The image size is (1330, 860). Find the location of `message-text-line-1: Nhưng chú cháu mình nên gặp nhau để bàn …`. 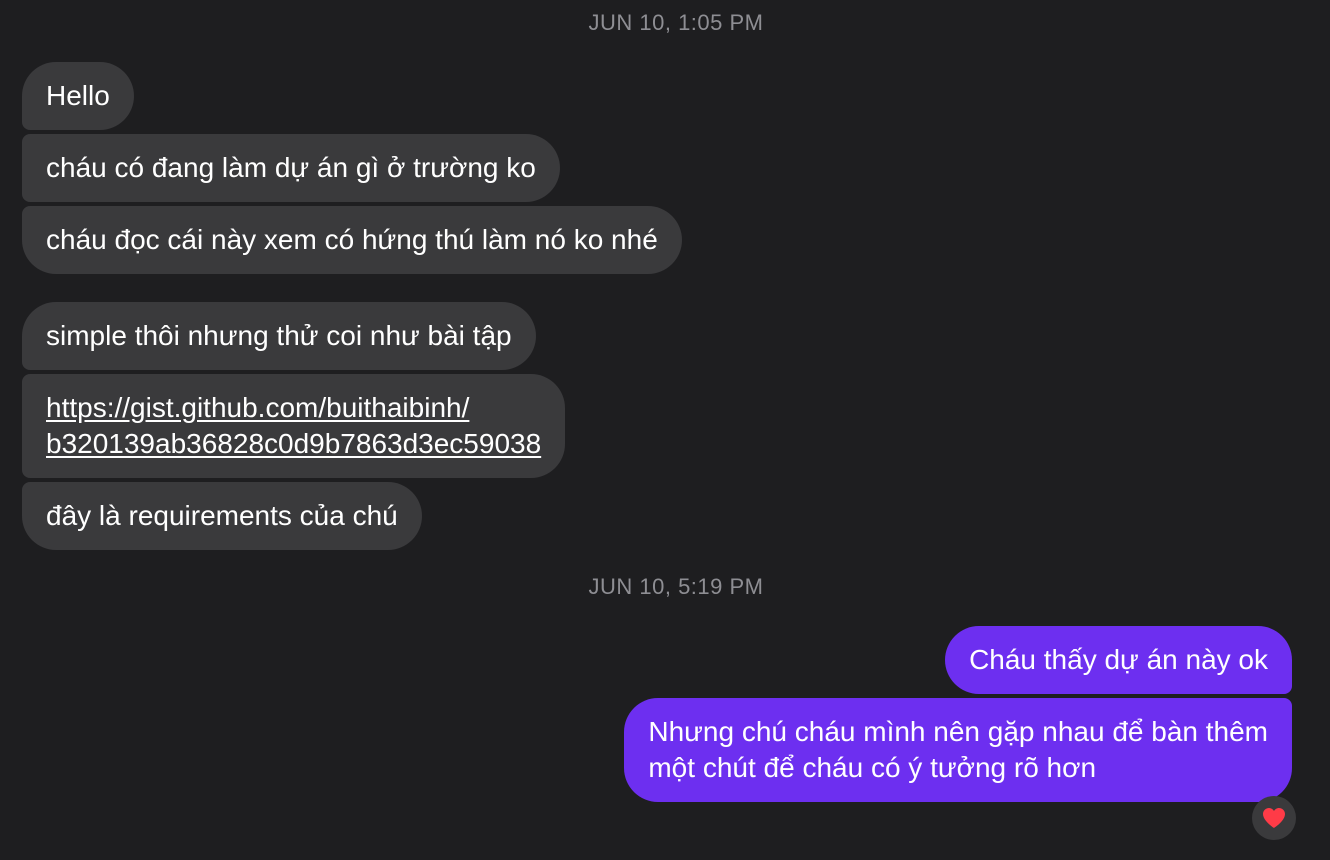

message-text-line-1: Nhưng chú cháu mình nên gặp nhau để bàn … is located at coordinates (958, 731).